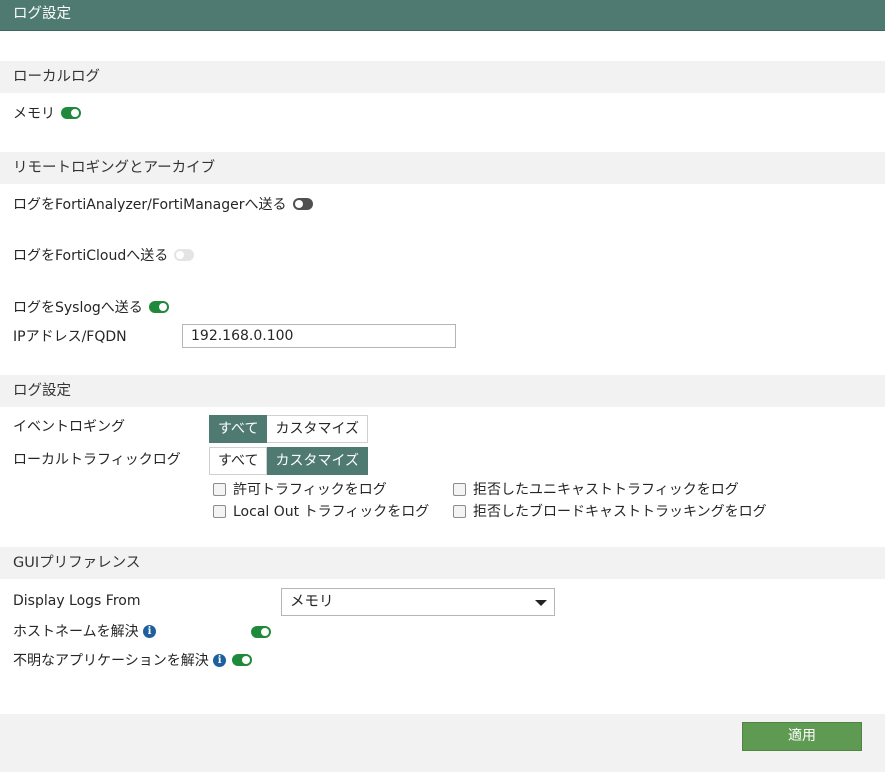 The image size is (885, 772). I want to click on forticloud-label: ログをFortiCloudへ送る, so click(91, 256).